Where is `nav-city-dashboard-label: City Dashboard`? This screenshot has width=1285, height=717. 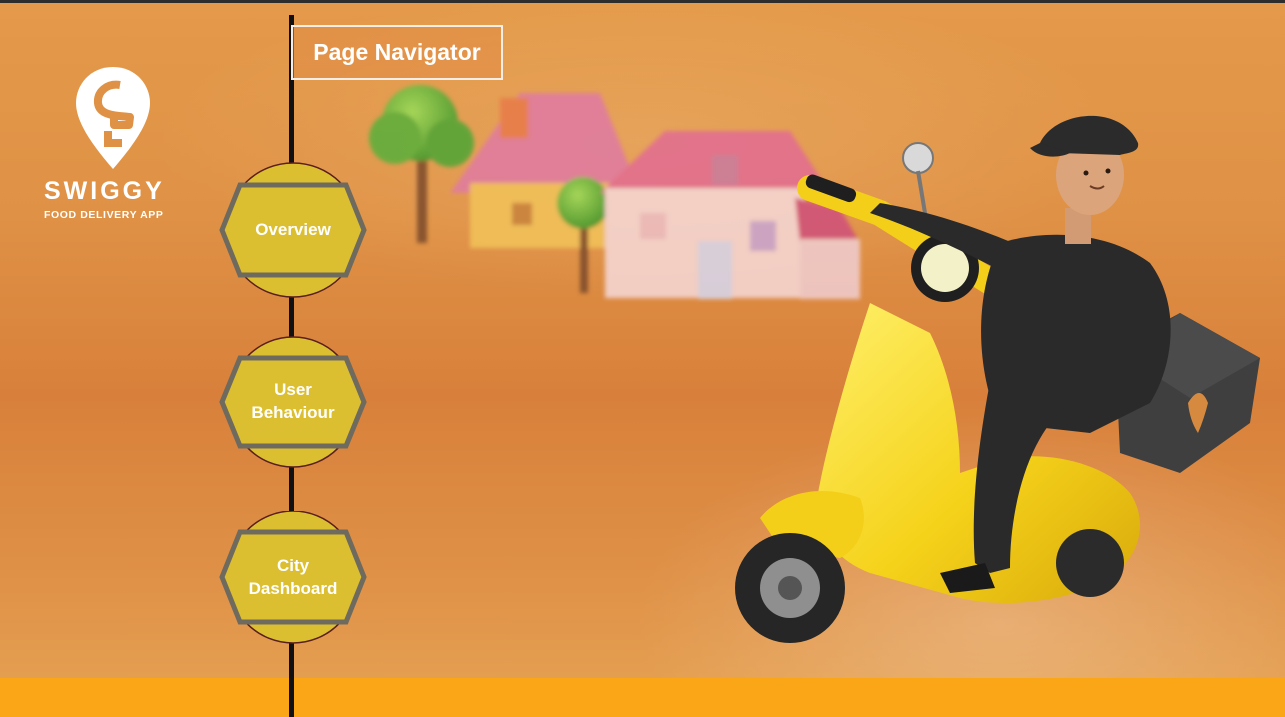 nav-city-dashboard-label: City Dashboard is located at coordinates (293, 577).